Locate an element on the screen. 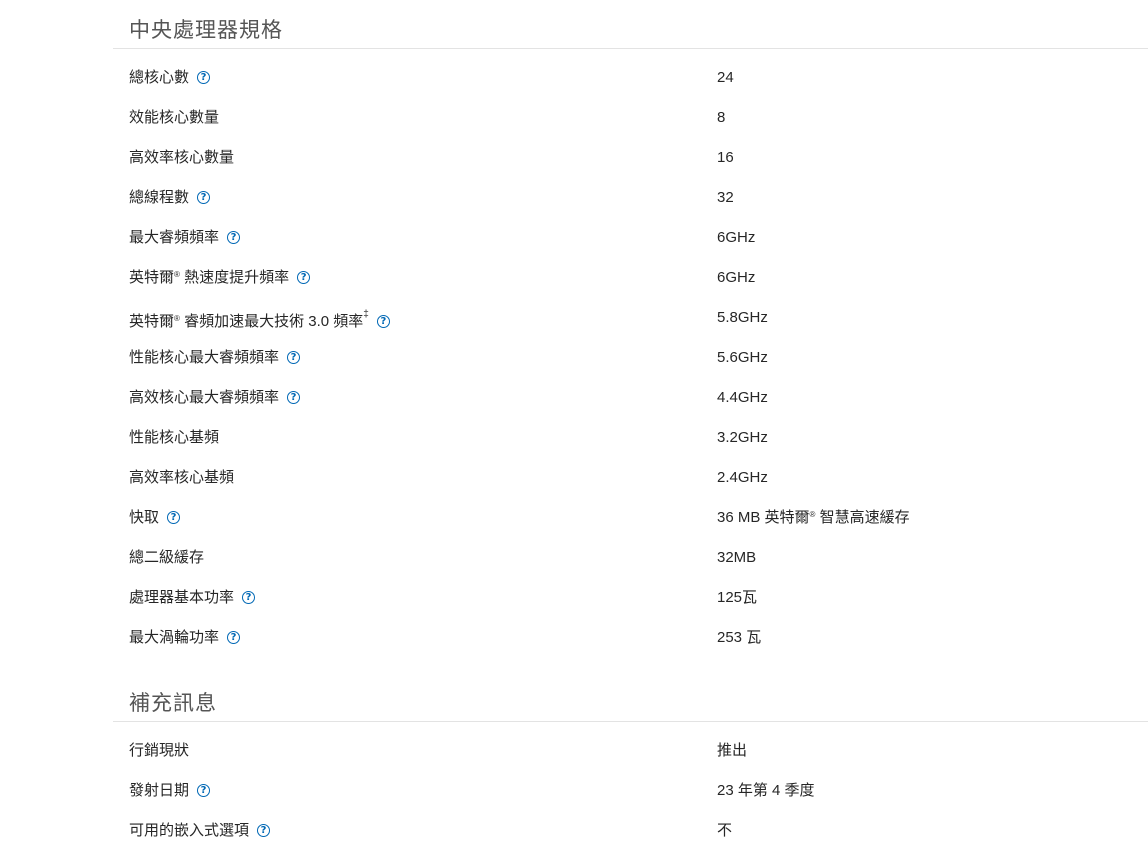  spec-value: 253 瓦 is located at coordinates (739, 637).